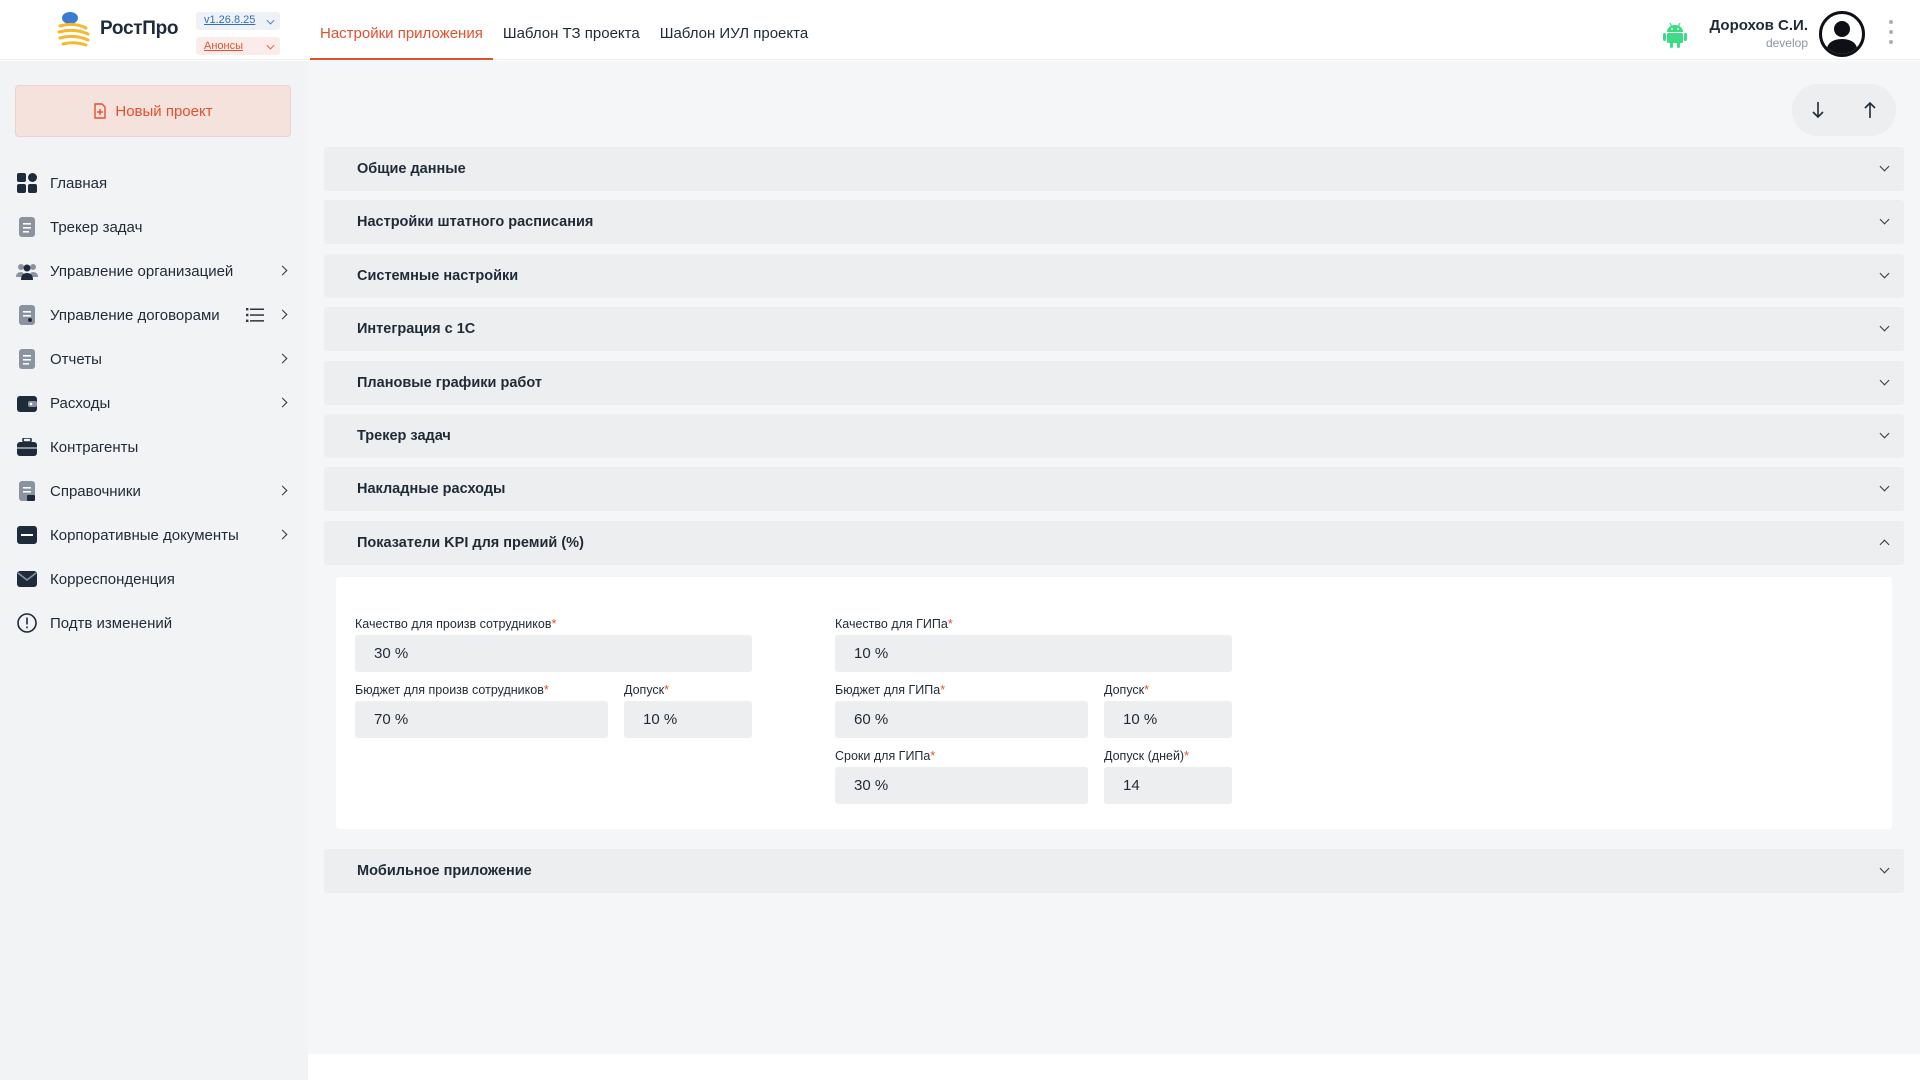 The image size is (1920, 1080). Describe the element at coordinates (27, 315) in the screenshot. I see `contract-icon` at that location.